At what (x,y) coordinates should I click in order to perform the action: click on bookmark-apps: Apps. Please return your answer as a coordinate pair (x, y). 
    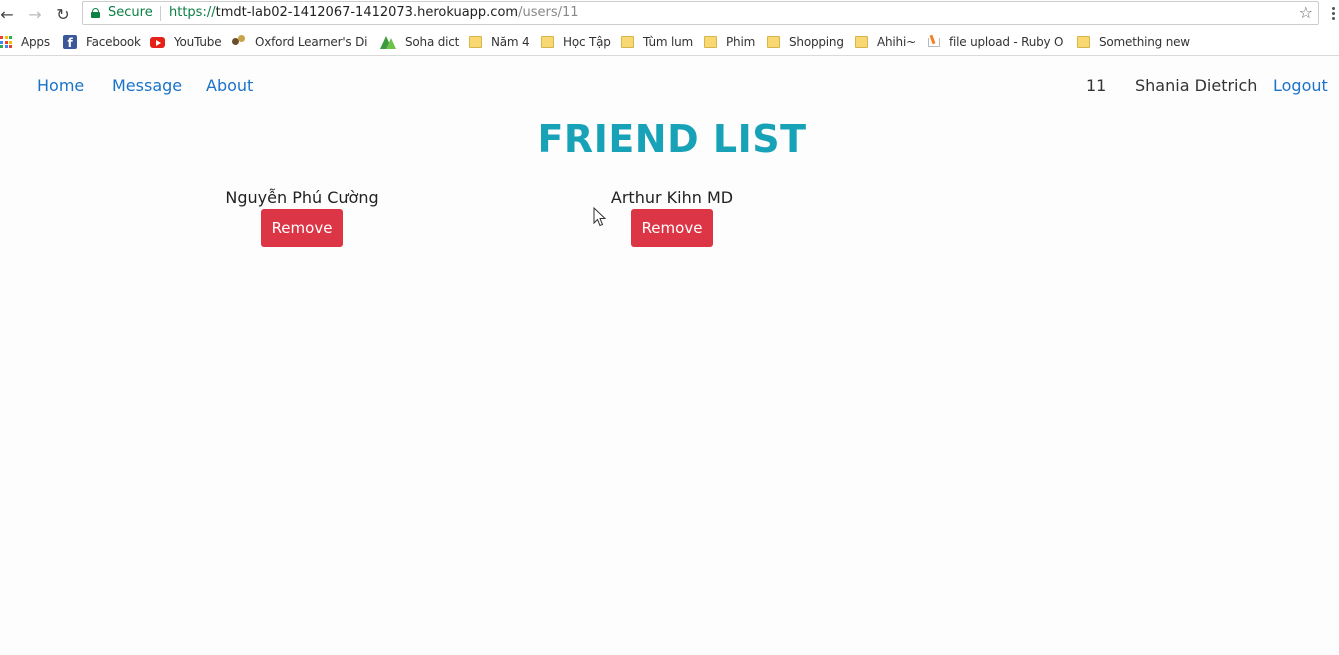
    Looking at the image, I should click on (25, 42).